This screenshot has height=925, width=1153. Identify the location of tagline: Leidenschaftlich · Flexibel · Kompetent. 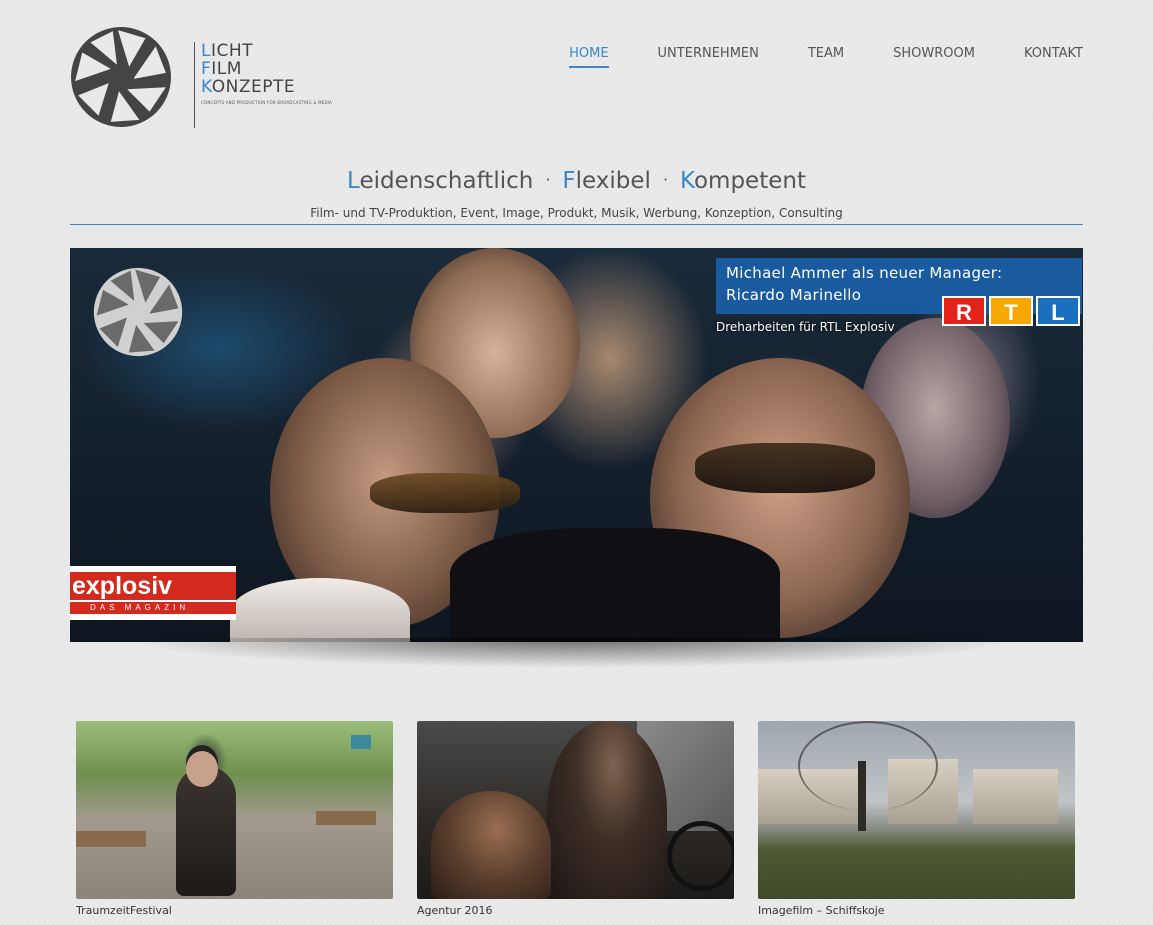
(576, 181).